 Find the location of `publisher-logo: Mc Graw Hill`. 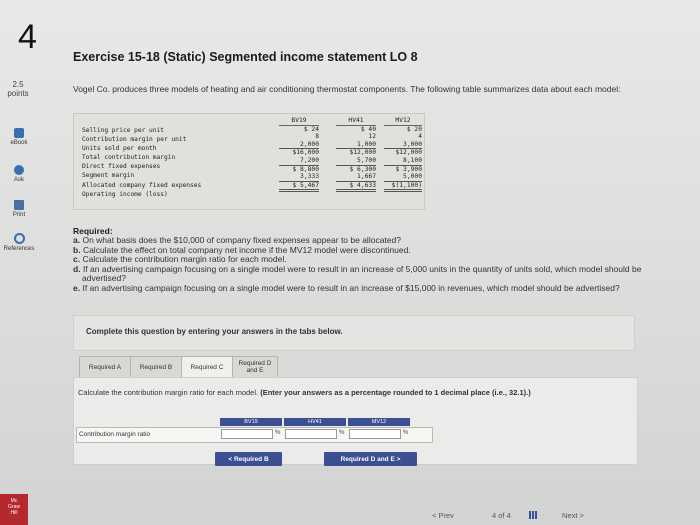

publisher-logo: Mc Graw Hill is located at coordinates (14, 509).